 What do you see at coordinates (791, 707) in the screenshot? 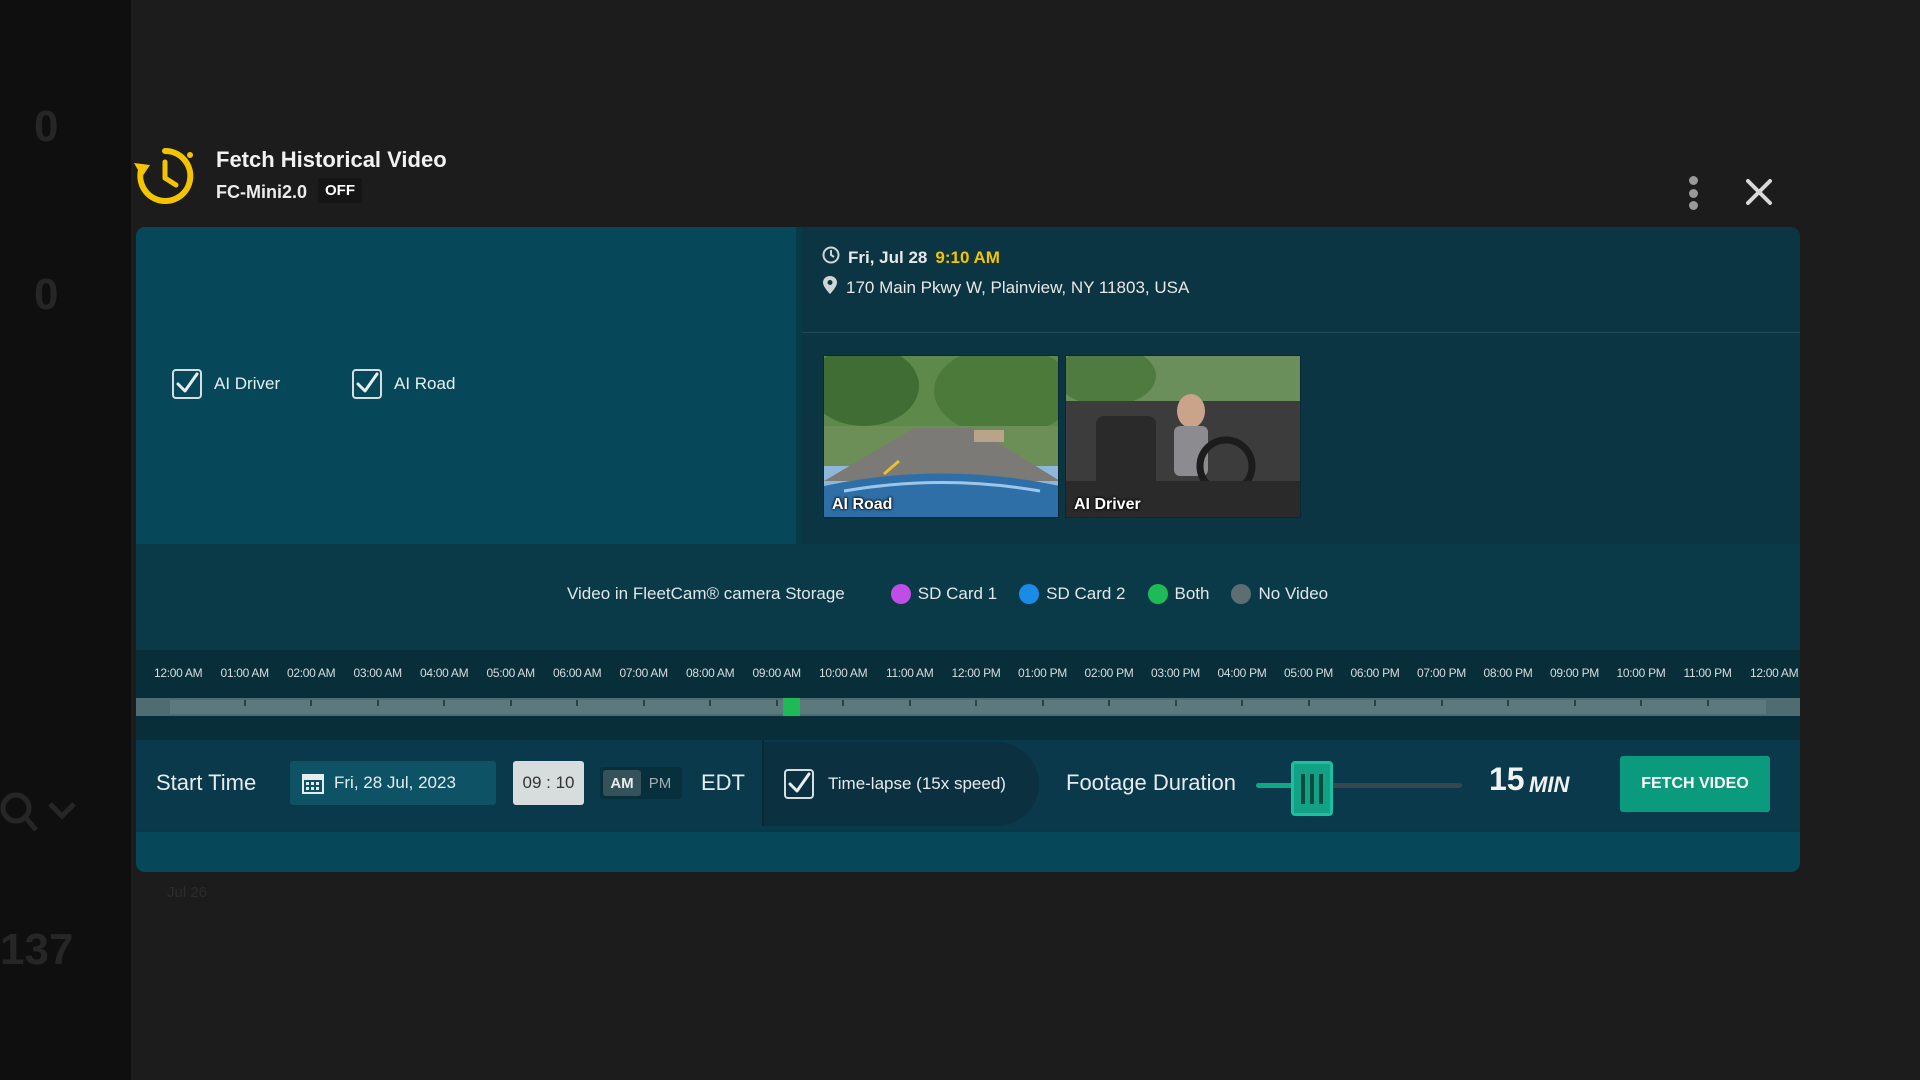
I see `timeline-video-segment` at bounding box center [791, 707].